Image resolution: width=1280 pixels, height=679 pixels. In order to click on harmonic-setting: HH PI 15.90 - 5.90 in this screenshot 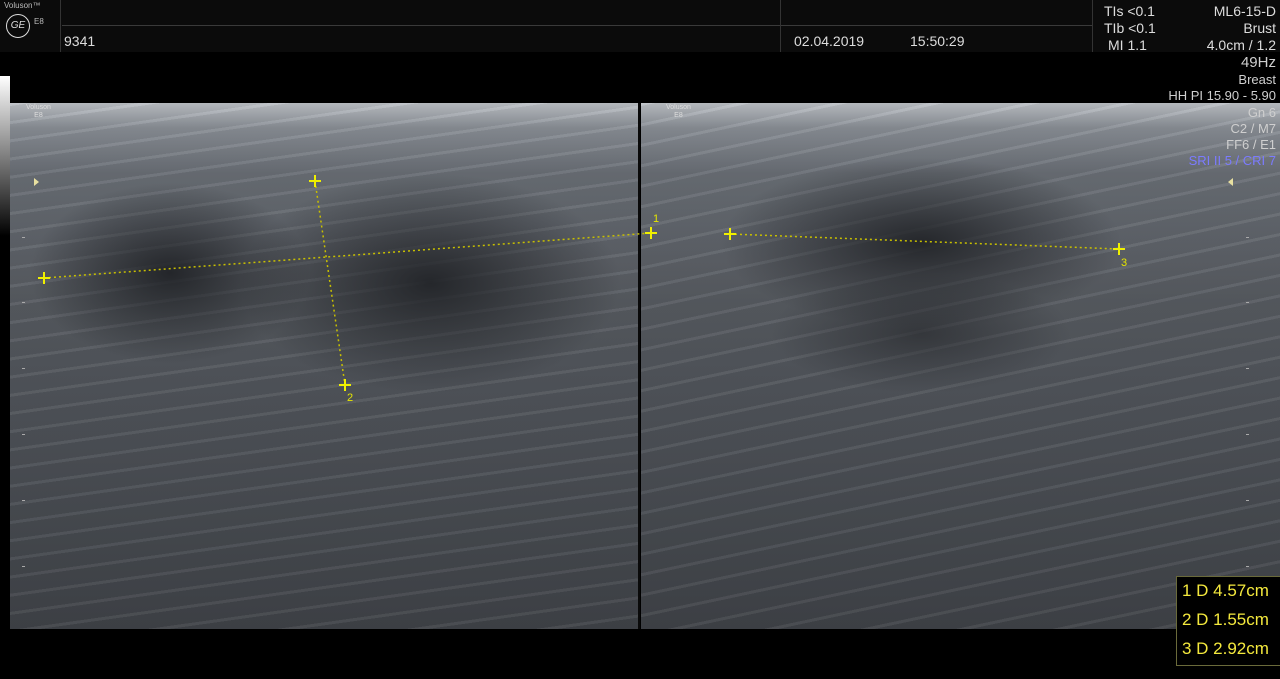, I will do `click(1222, 95)`.